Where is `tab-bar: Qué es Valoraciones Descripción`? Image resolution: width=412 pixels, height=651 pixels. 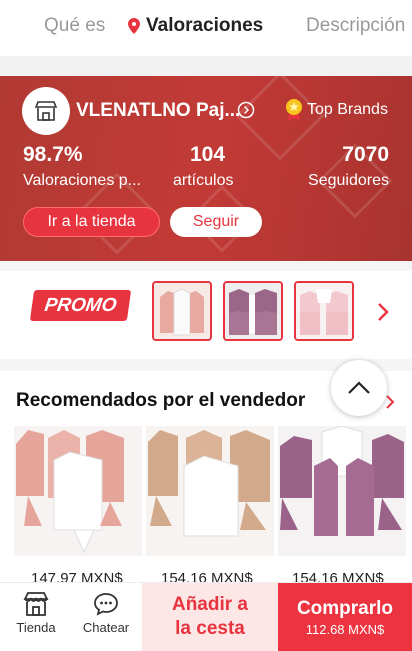 tab-bar: Qué es Valoraciones Descripción is located at coordinates (206, 28).